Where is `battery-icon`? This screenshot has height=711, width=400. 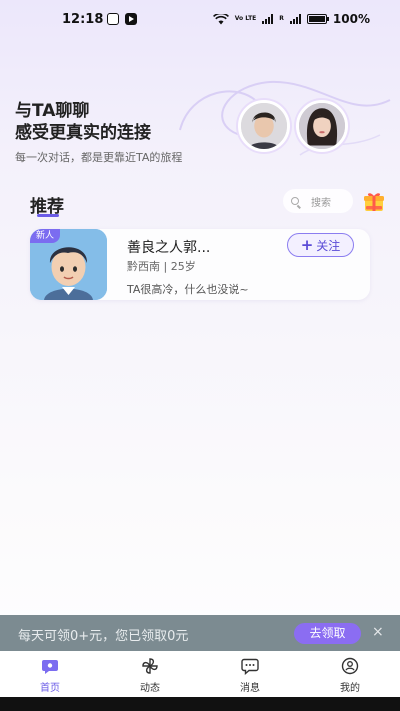
battery-icon is located at coordinates (317, 19).